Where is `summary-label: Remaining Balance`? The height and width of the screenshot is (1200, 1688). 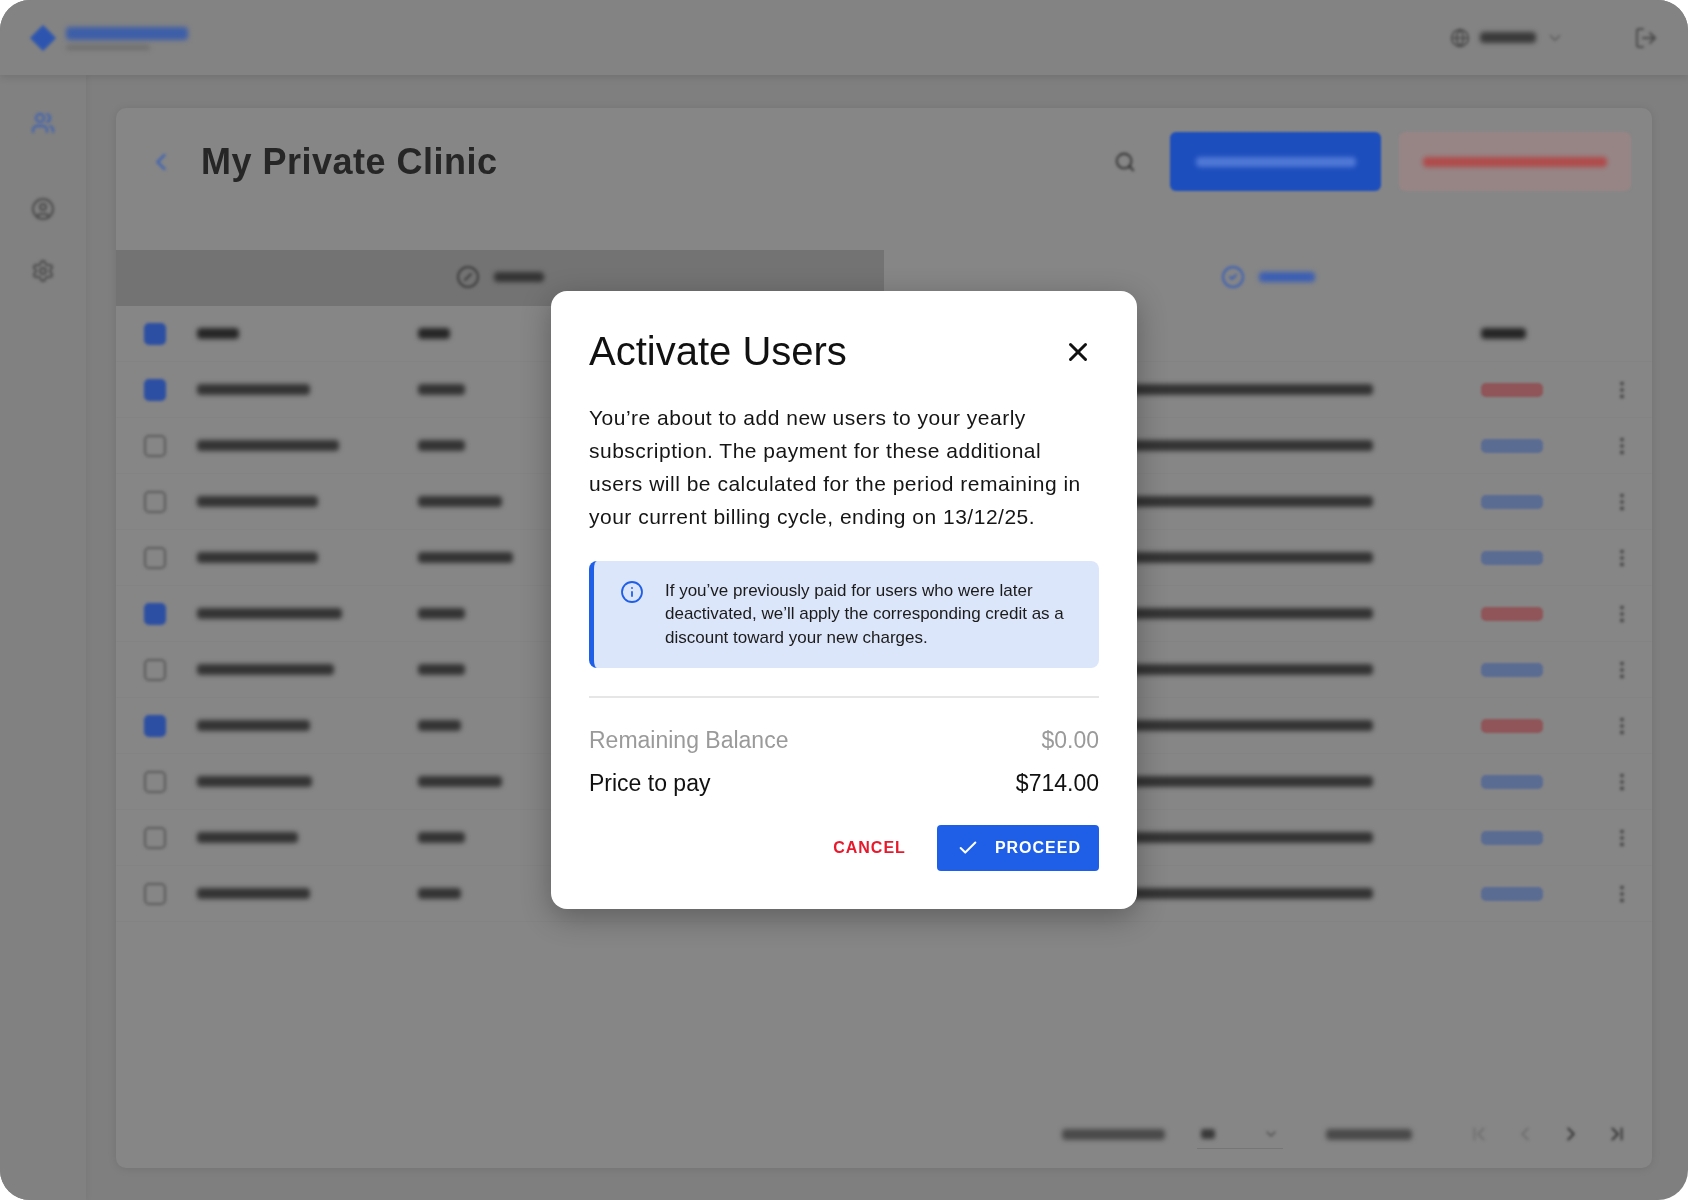 summary-label: Remaining Balance is located at coordinates (689, 740).